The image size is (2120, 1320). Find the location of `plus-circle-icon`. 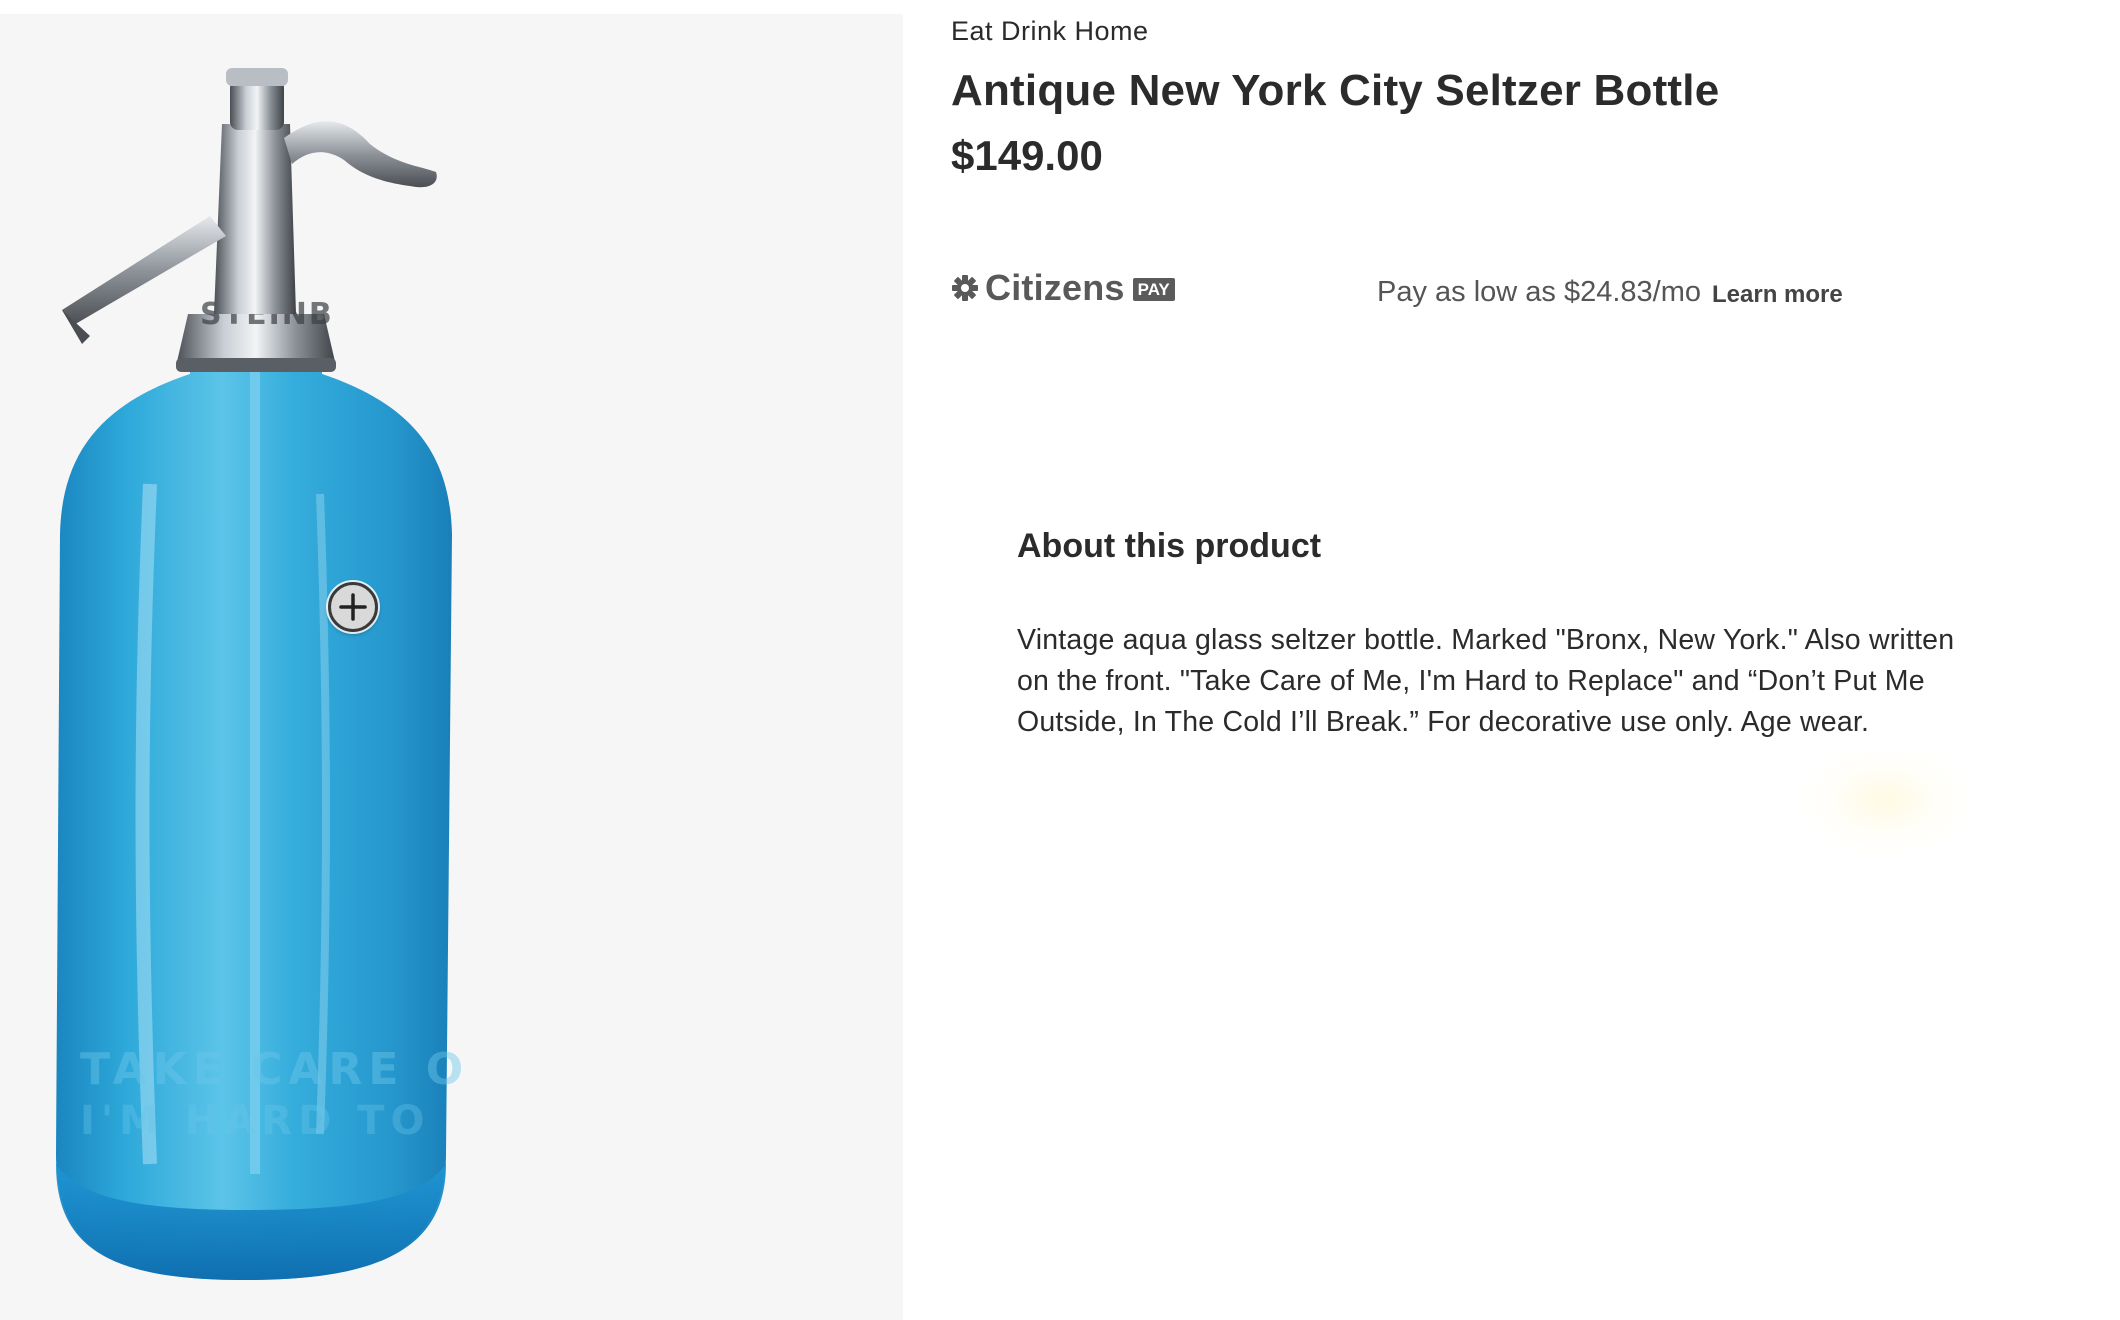

plus-circle-icon is located at coordinates (353, 607).